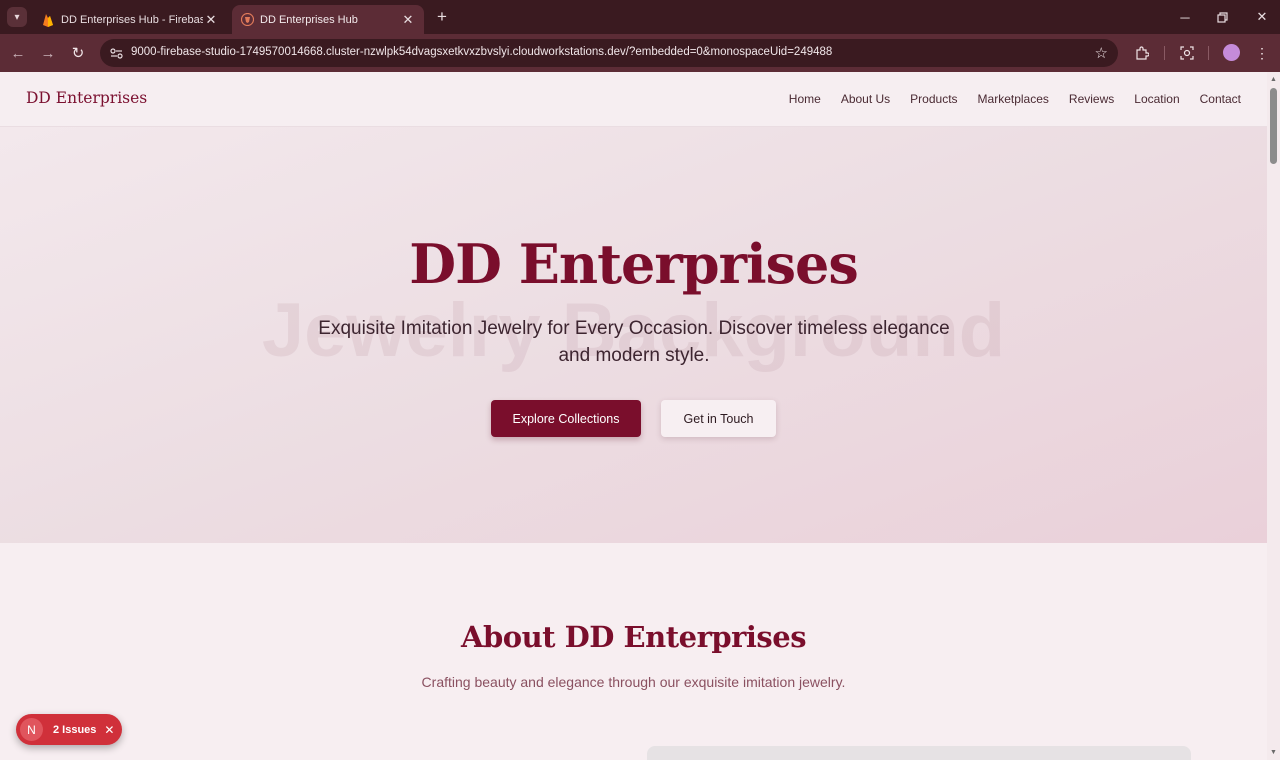 The height and width of the screenshot is (760, 1280). Describe the element at coordinates (1222, 17) in the screenshot. I see `maximize-icon` at that location.